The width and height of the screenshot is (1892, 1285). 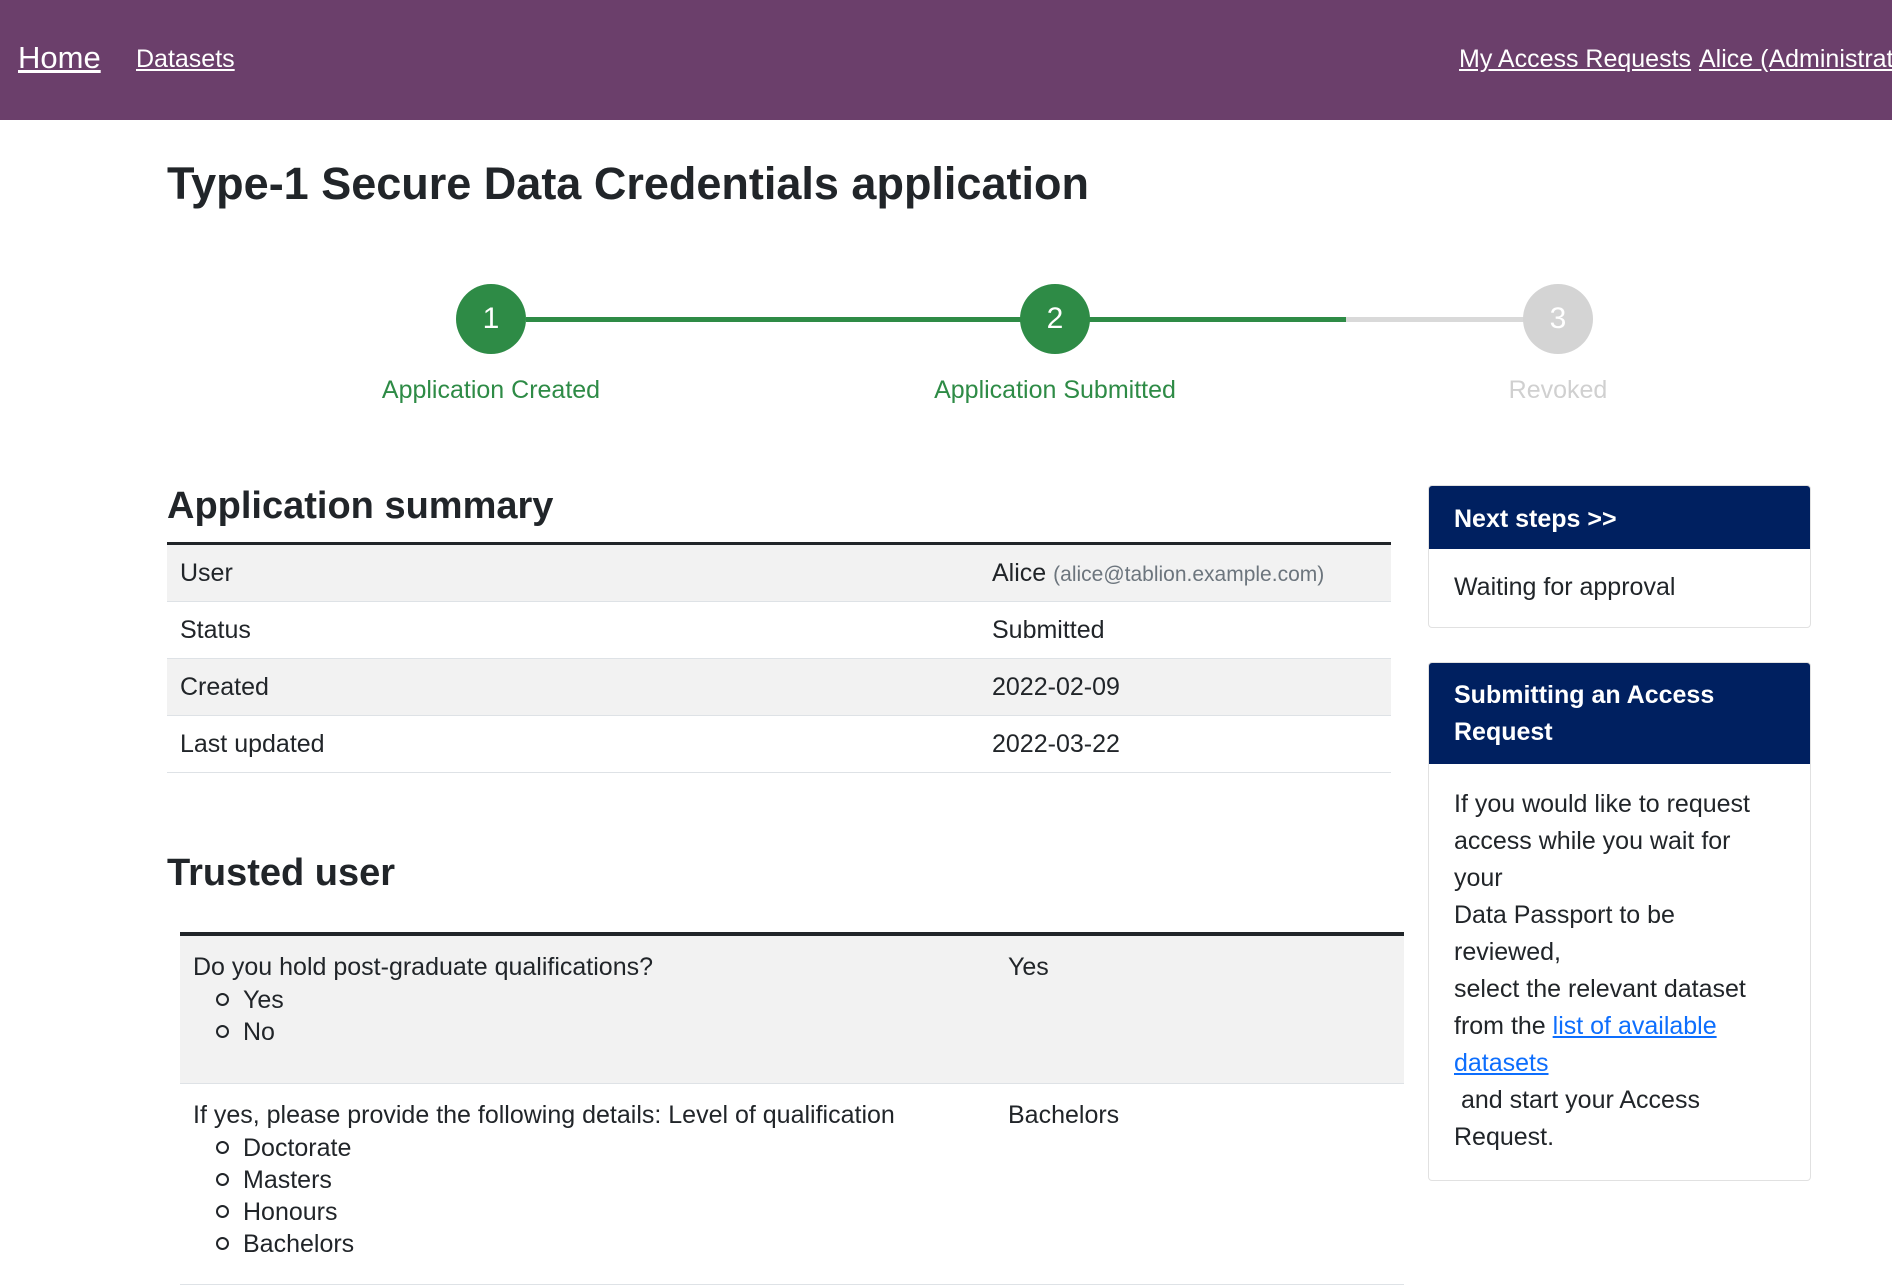 What do you see at coordinates (1619, 556) in the screenshot?
I see `next-steps-card: Next steps >> Waiting for approval` at bounding box center [1619, 556].